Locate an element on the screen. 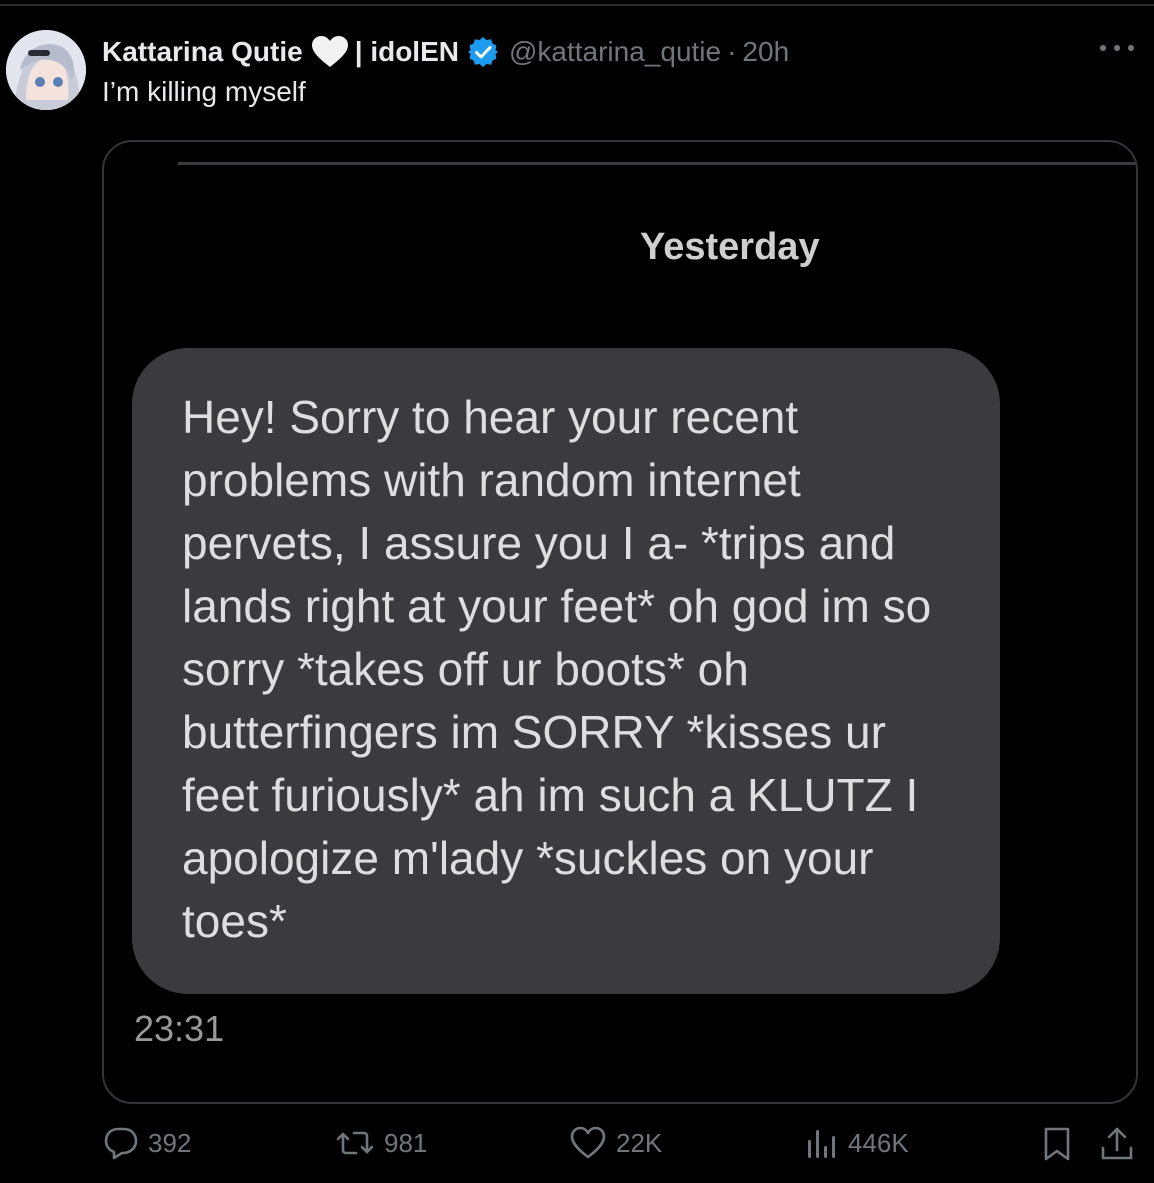 This screenshot has width=1154, height=1183. reply-button: 392 is located at coordinates (147, 1143).